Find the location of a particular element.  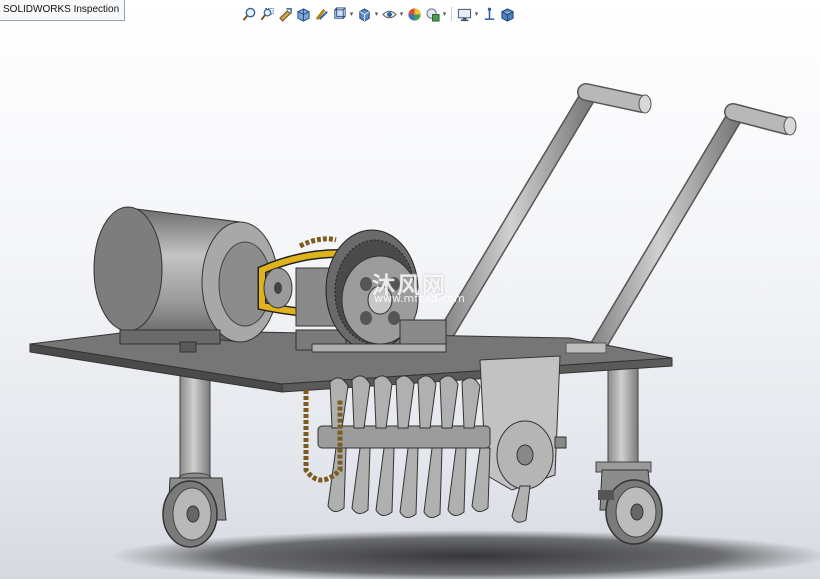

document-tab: SOLIDWORKS Inspection is located at coordinates (63, 10).